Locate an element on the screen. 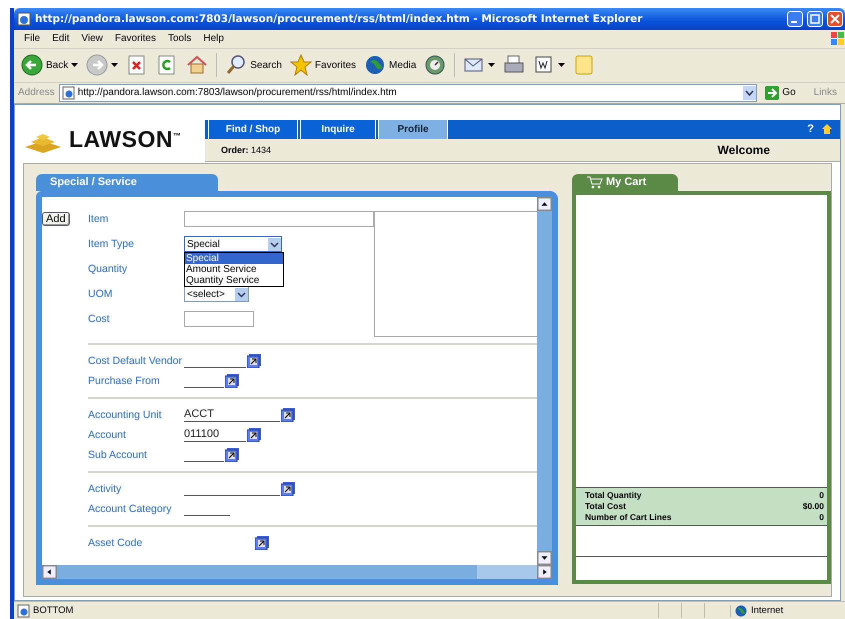  address-field: http://pandora.lawson.com:7803/lawson/procurement/rss/html/index.htm is located at coordinates (408, 93).